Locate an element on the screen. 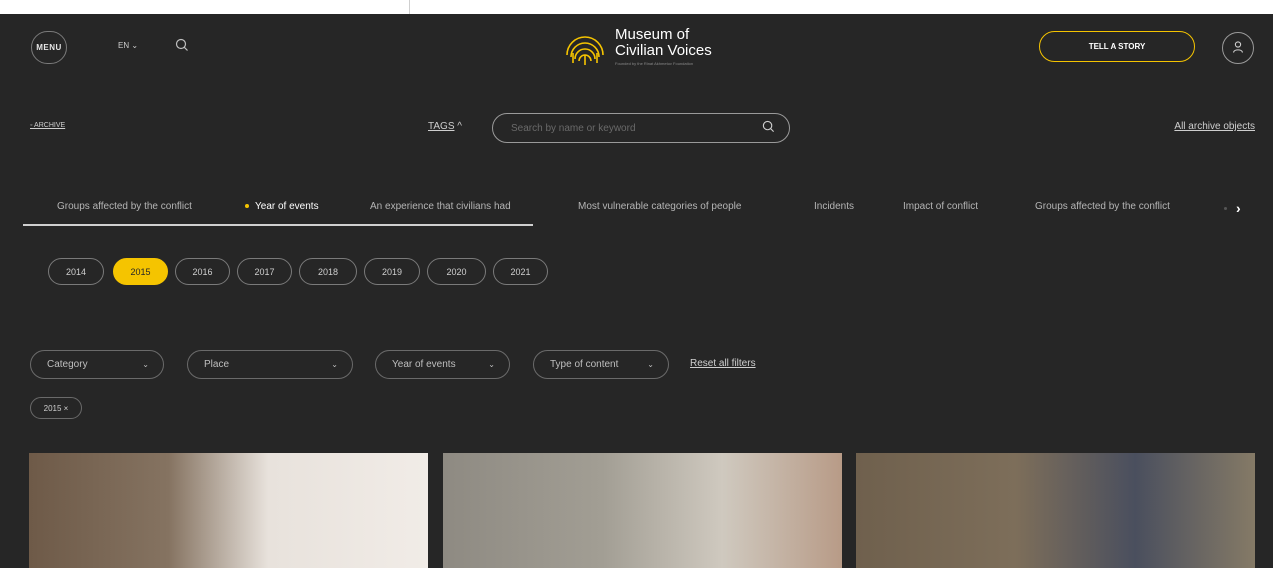 The width and height of the screenshot is (1273, 568). chevron-right-icon: › is located at coordinates (1238, 208).